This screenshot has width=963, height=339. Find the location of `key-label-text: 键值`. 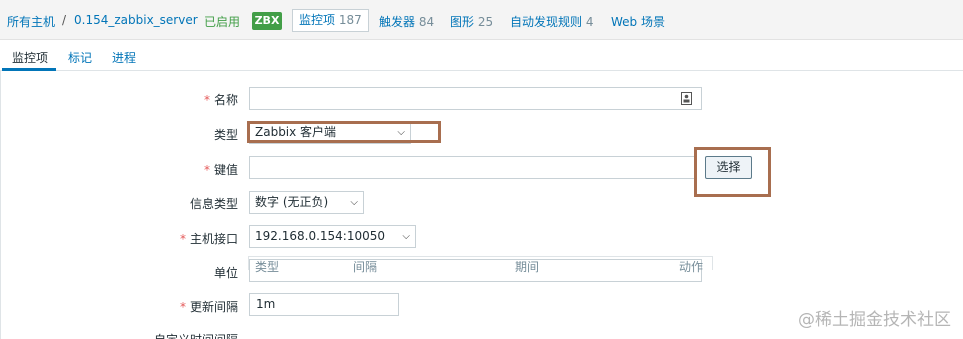

key-label-text: 键值 is located at coordinates (225, 170).